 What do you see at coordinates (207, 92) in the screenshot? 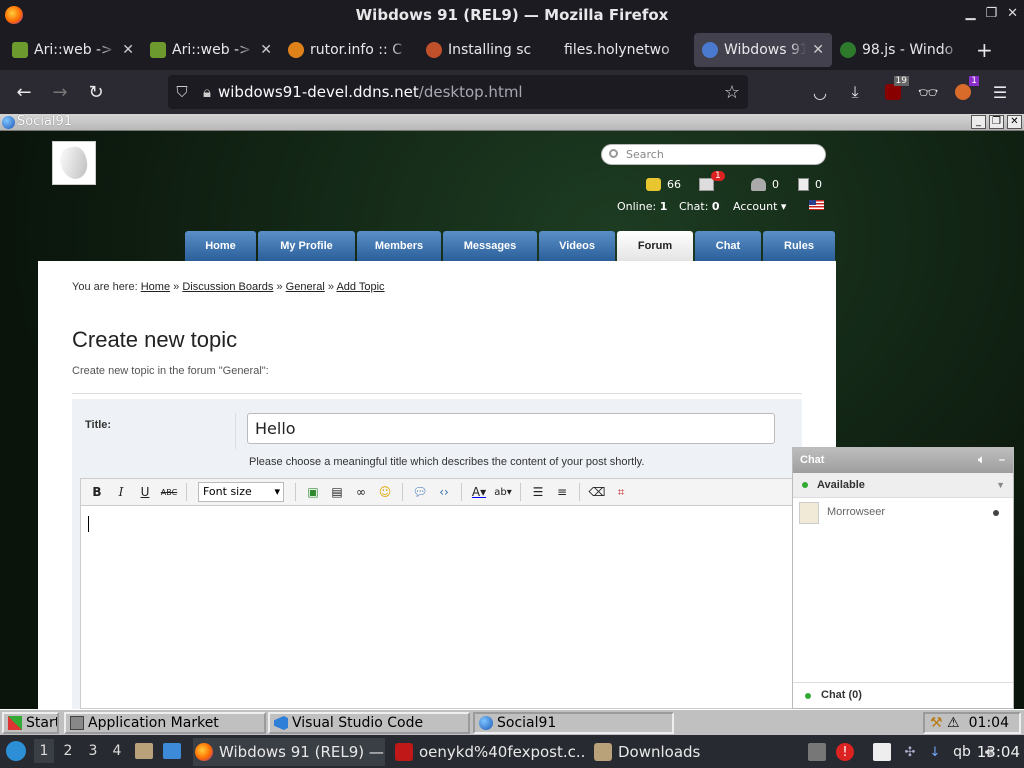
I see `lock-icon: 🔒︎` at bounding box center [207, 92].